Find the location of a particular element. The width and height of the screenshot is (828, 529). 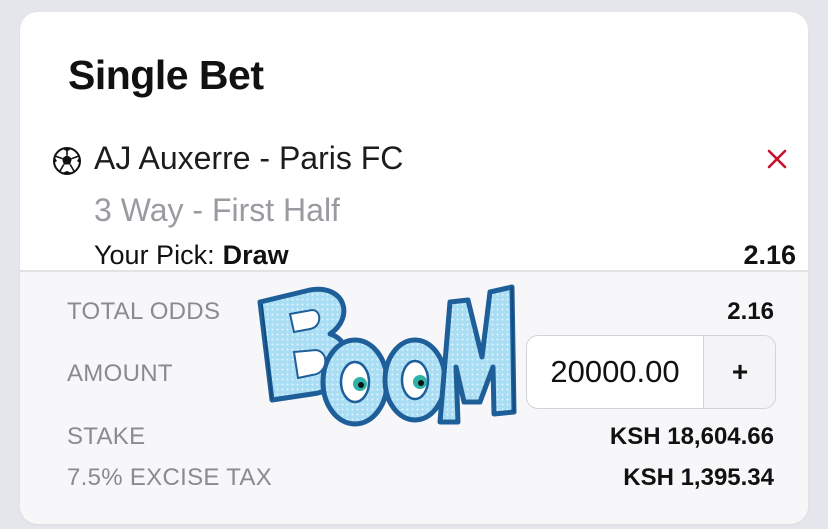

market-name: 3 Way - First Half is located at coordinates (217, 210).